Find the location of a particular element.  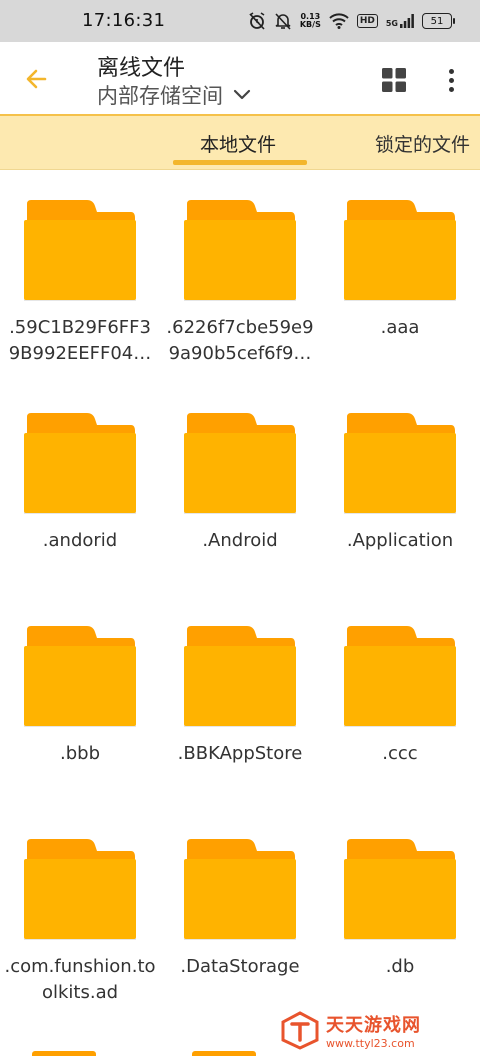

folder-item: .andorid is located at coordinates (80, 488).